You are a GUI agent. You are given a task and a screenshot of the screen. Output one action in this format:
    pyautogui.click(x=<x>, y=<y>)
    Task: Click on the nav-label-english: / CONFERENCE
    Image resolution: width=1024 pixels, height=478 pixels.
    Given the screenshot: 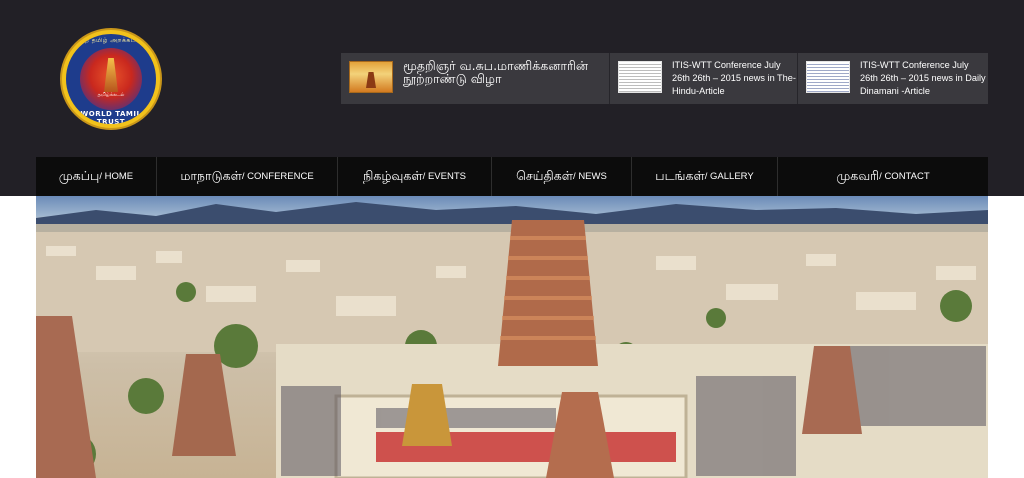 What is the action you would take?
    pyautogui.click(x=277, y=176)
    